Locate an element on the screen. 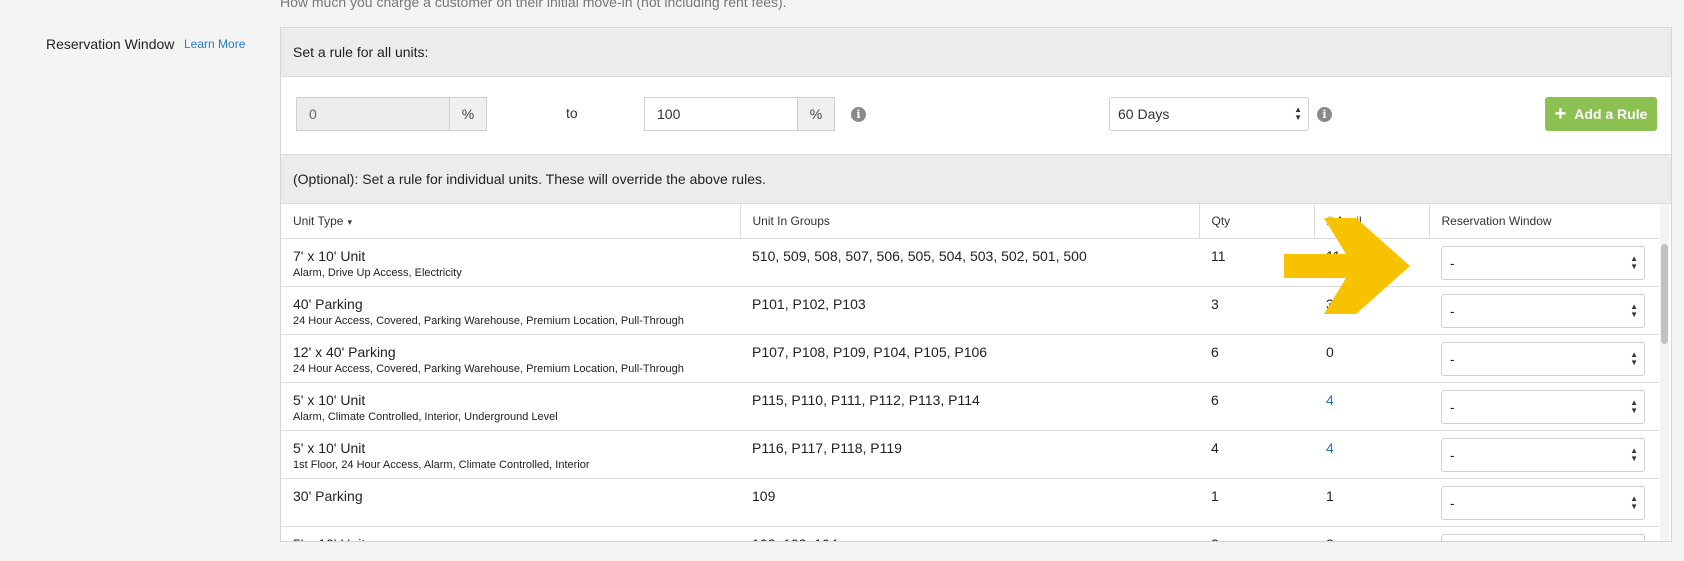 Image resolution: width=1684 pixels, height=561 pixels. unit-type-name: 12' x 40' Parking is located at coordinates (344, 351).